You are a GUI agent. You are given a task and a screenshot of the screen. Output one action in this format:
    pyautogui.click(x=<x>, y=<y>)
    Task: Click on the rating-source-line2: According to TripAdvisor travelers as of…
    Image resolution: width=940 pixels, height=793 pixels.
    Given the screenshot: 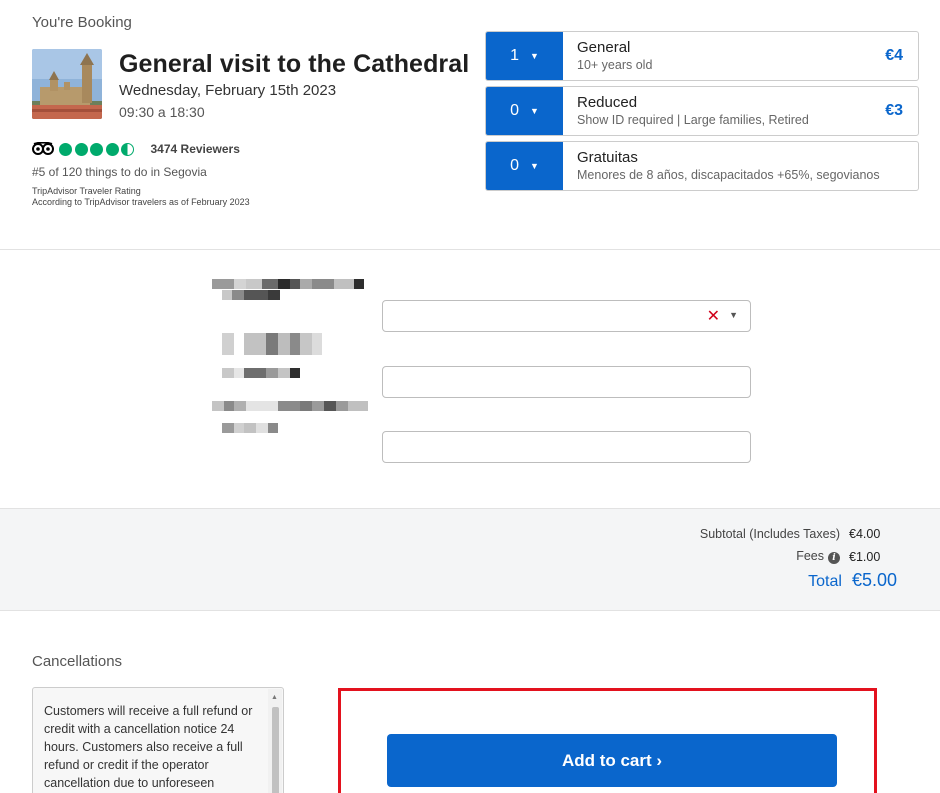 What is the action you would take?
    pyautogui.click(x=141, y=202)
    